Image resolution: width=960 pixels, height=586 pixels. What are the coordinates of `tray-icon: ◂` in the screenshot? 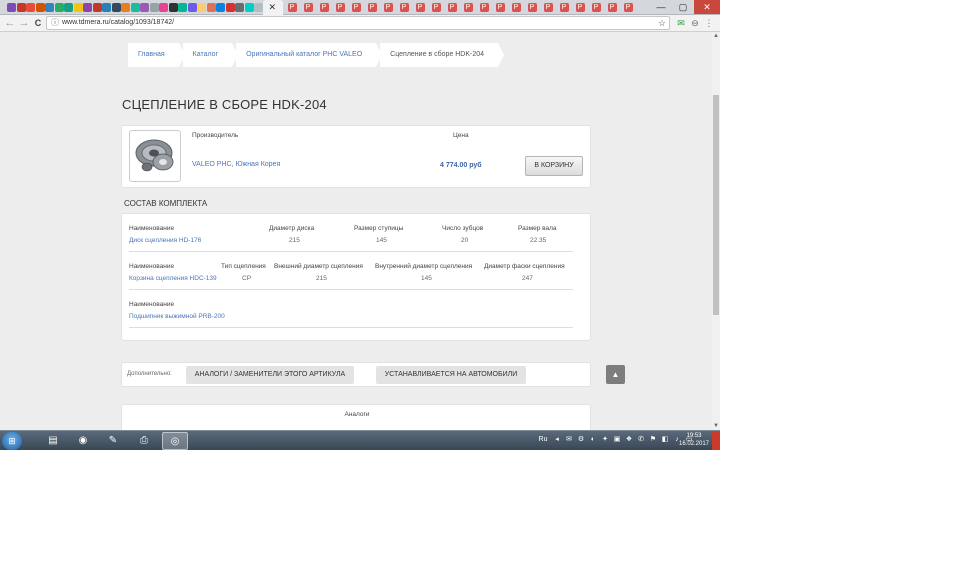 It's located at (557, 440).